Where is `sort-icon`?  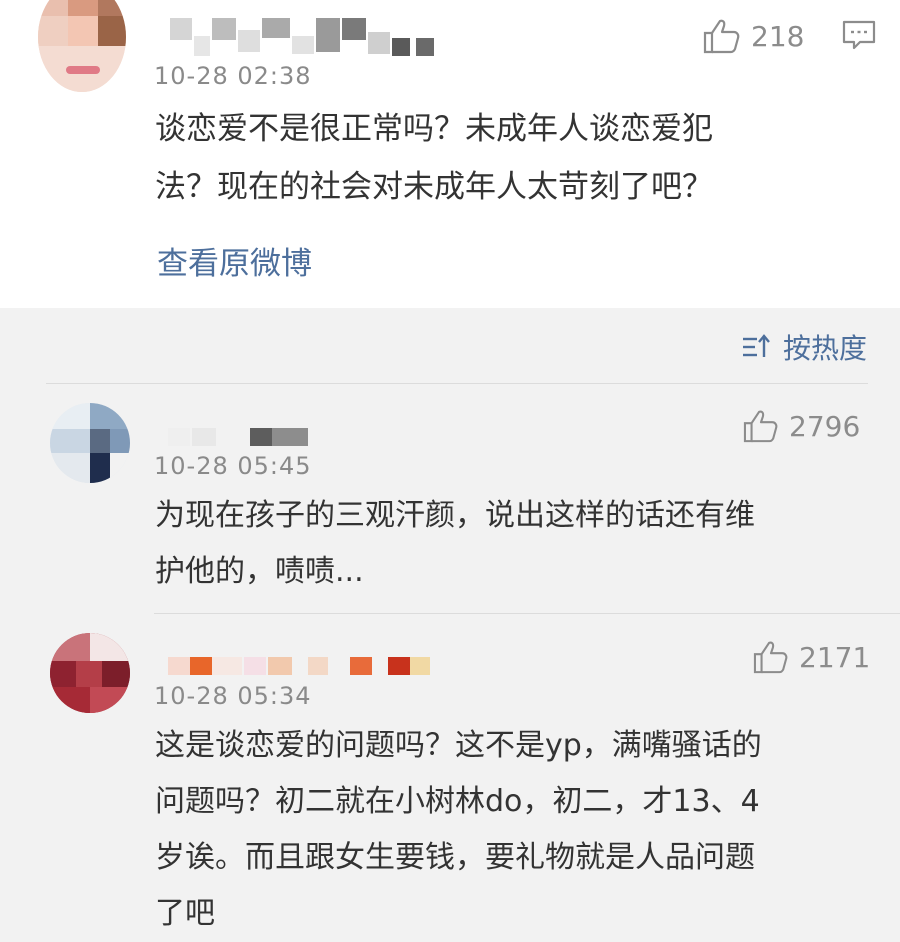 sort-icon is located at coordinates (756, 345).